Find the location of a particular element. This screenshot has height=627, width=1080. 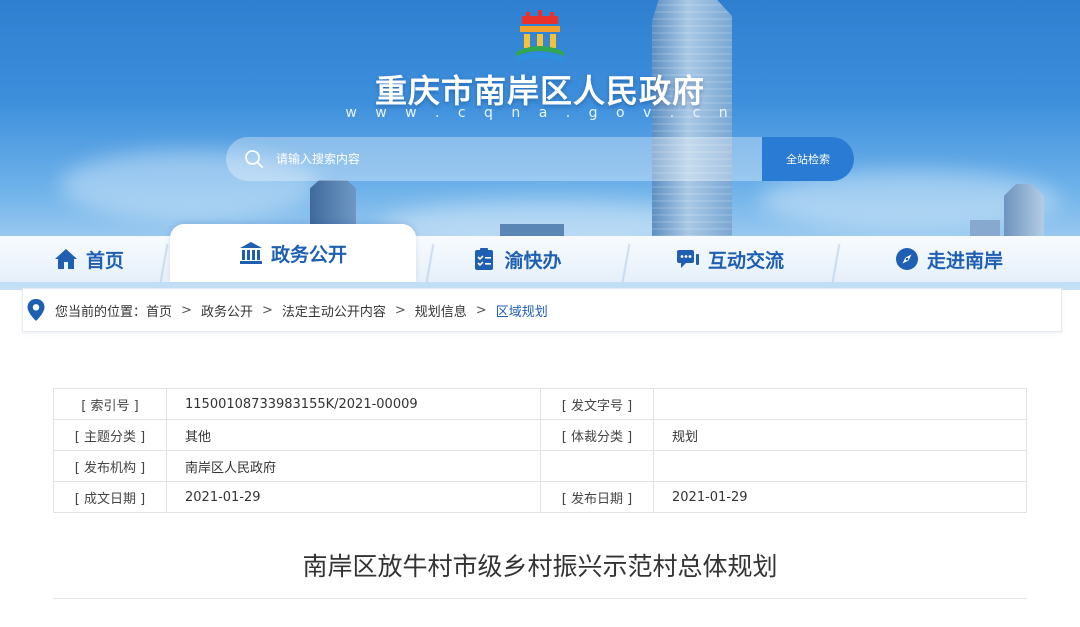

info-key: [ 发布日期 ] is located at coordinates (597, 497).